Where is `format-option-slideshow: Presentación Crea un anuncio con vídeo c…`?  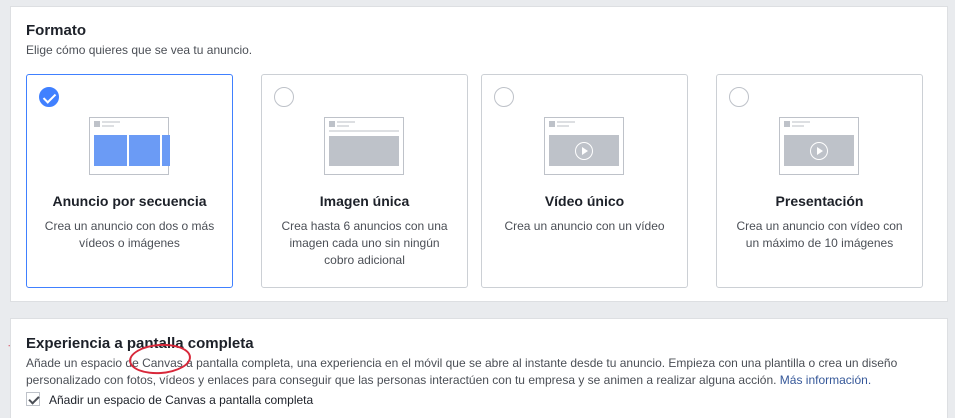
format-option-slideshow: Presentación Crea un anuncio con vídeo c… is located at coordinates (819, 181).